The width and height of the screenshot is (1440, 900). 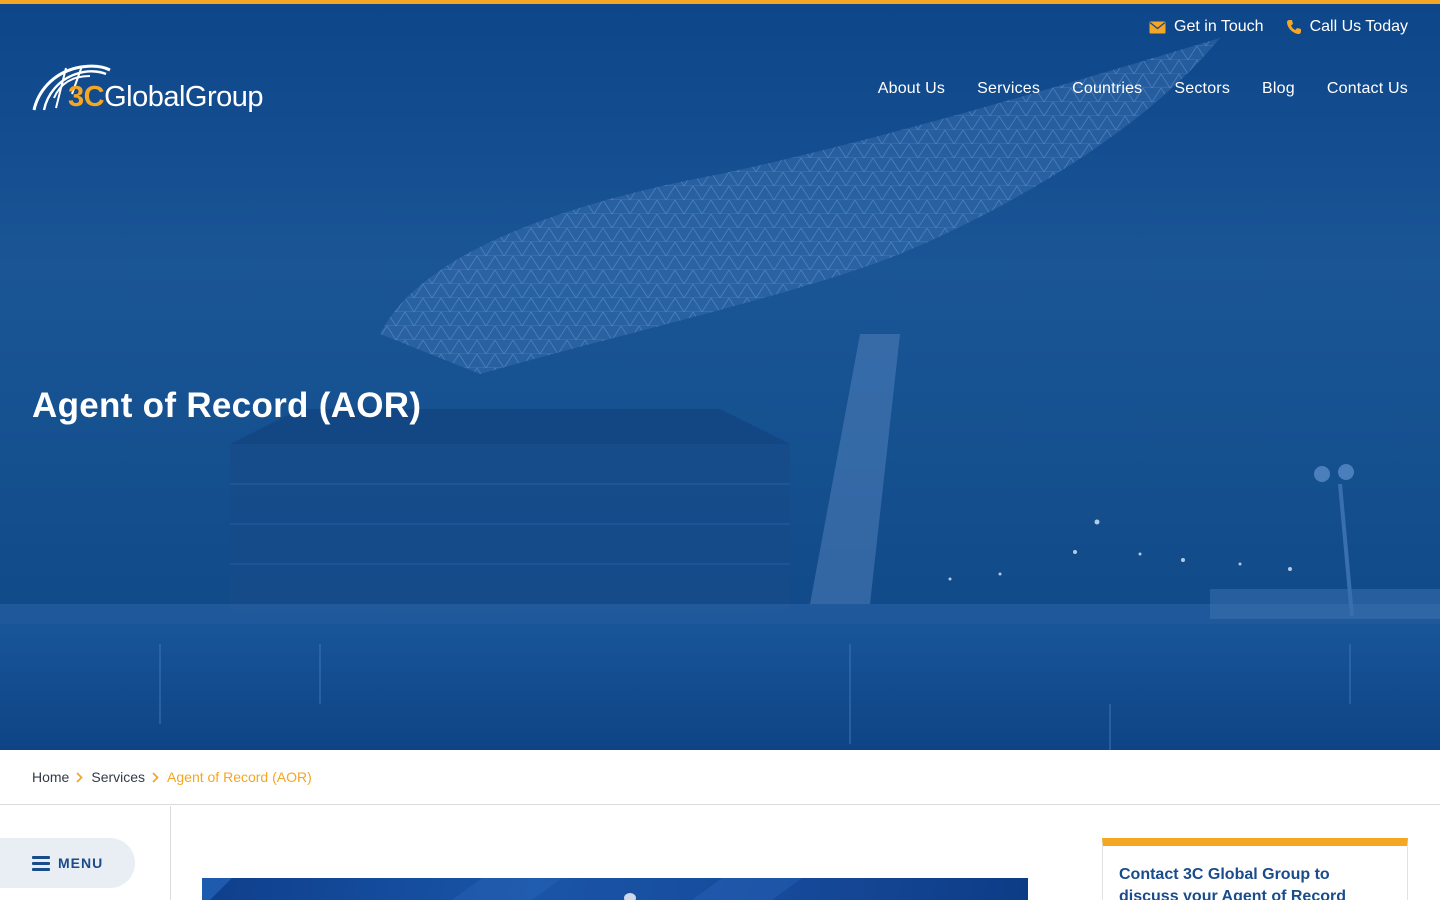 I want to click on get-in-touch-label: Get in Touch, so click(x=1219, y=26).